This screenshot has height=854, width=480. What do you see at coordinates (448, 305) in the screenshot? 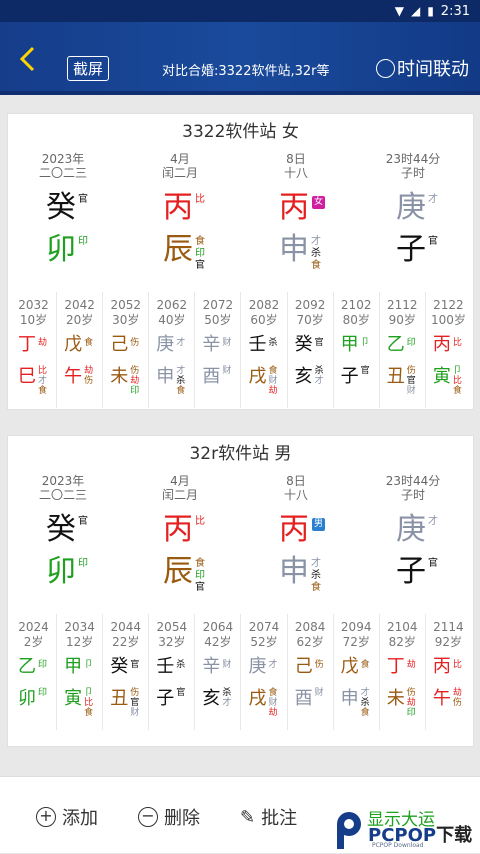
I see `luck-year: 2122` at bounding box center [448, 305].